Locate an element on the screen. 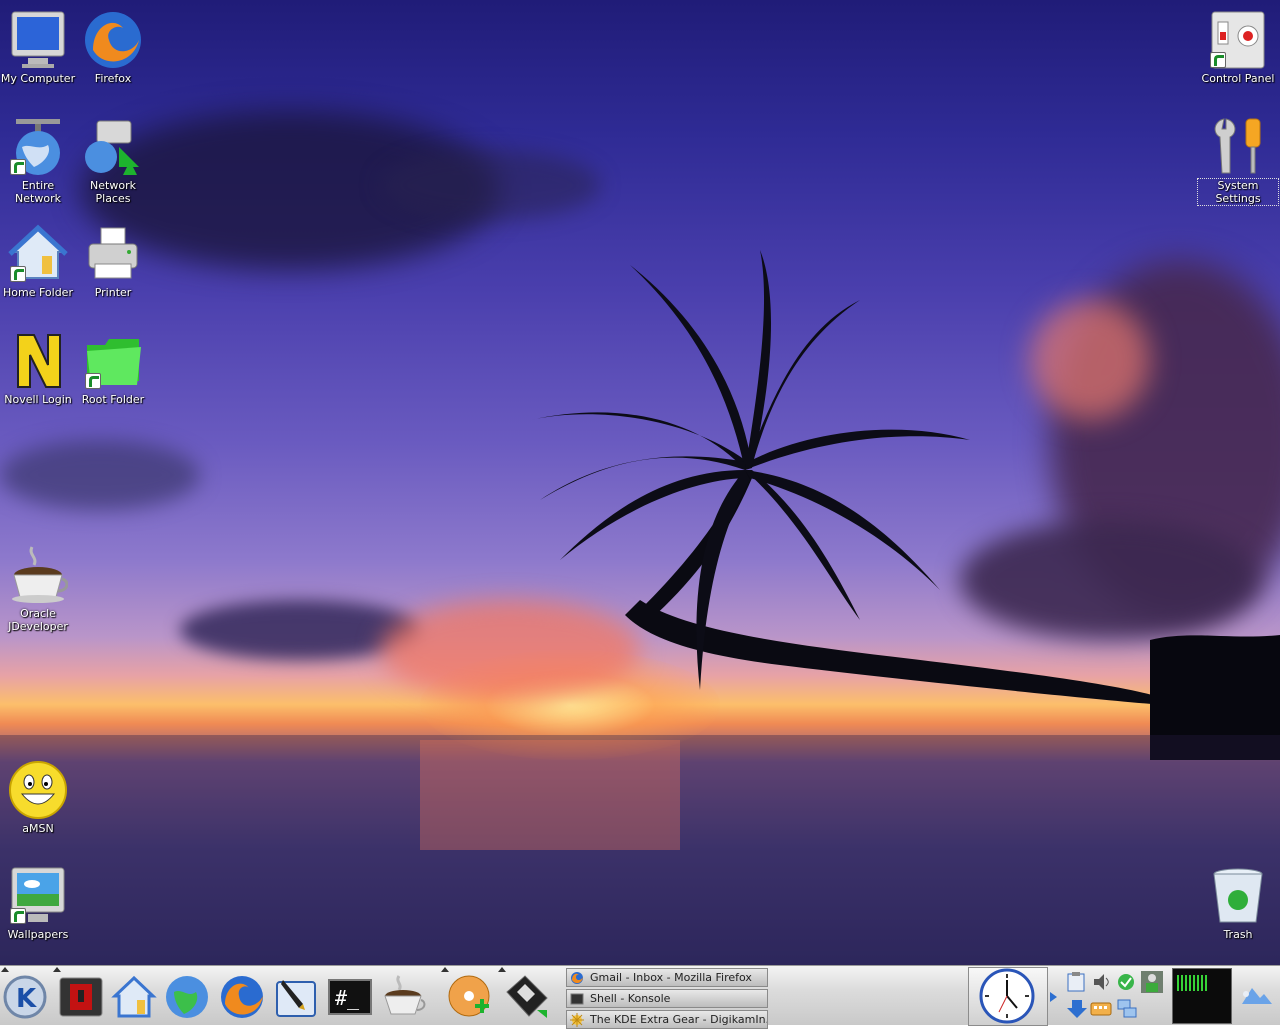  desktop-icon-entire-network: Entire Network is located at coordinates (39, 161).